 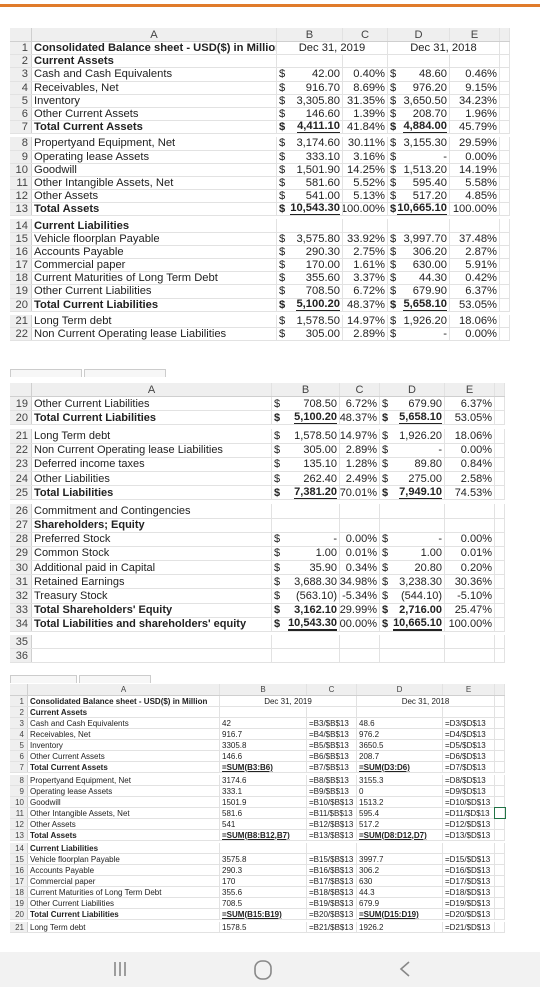 What do you see at coordinates (154, 87) in the screenshot?
I see `cell-label: Receivables, Net` at bounding box center [154, 87].